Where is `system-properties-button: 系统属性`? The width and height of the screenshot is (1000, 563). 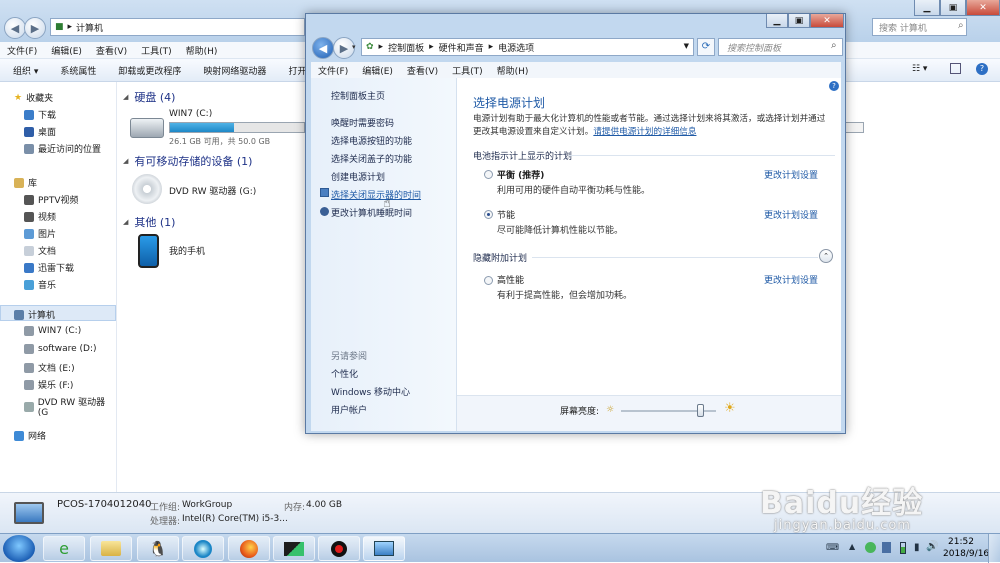 system-properties-button: 系统属性 is located at coordinates (78, 70).